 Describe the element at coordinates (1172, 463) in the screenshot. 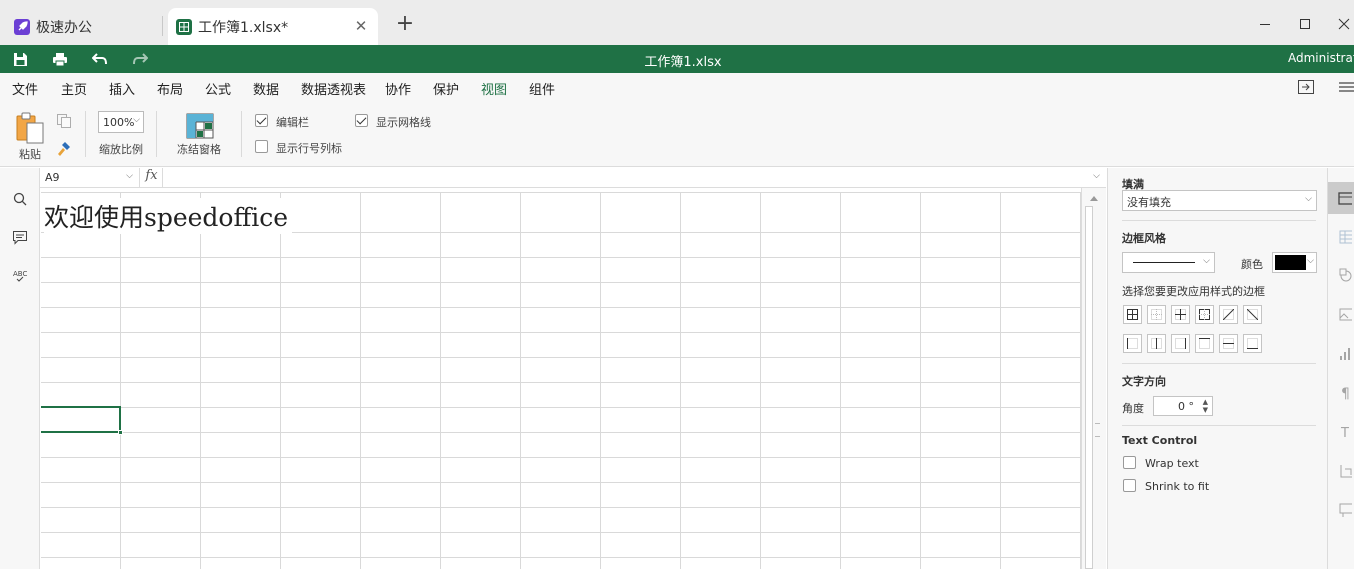

I see `wrap-text-label: Wrap text` at that location.